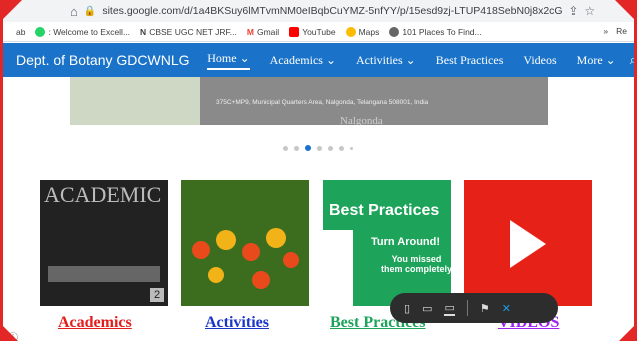 This screenshot has width=637, height=341. What do you see at coordinates (350, 31) in the screenshot?
I see `maps-icon` at bounding box center [350, 31].